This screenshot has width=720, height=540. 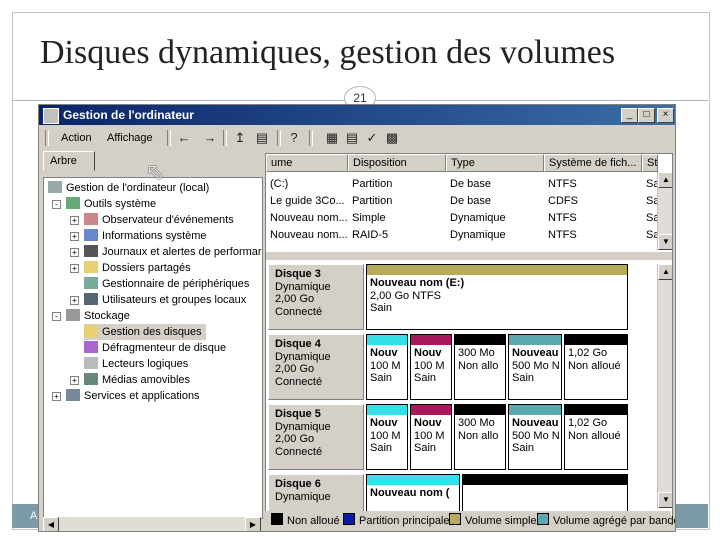 I want to click on maximize-button: □, so click(x=646, y=115).